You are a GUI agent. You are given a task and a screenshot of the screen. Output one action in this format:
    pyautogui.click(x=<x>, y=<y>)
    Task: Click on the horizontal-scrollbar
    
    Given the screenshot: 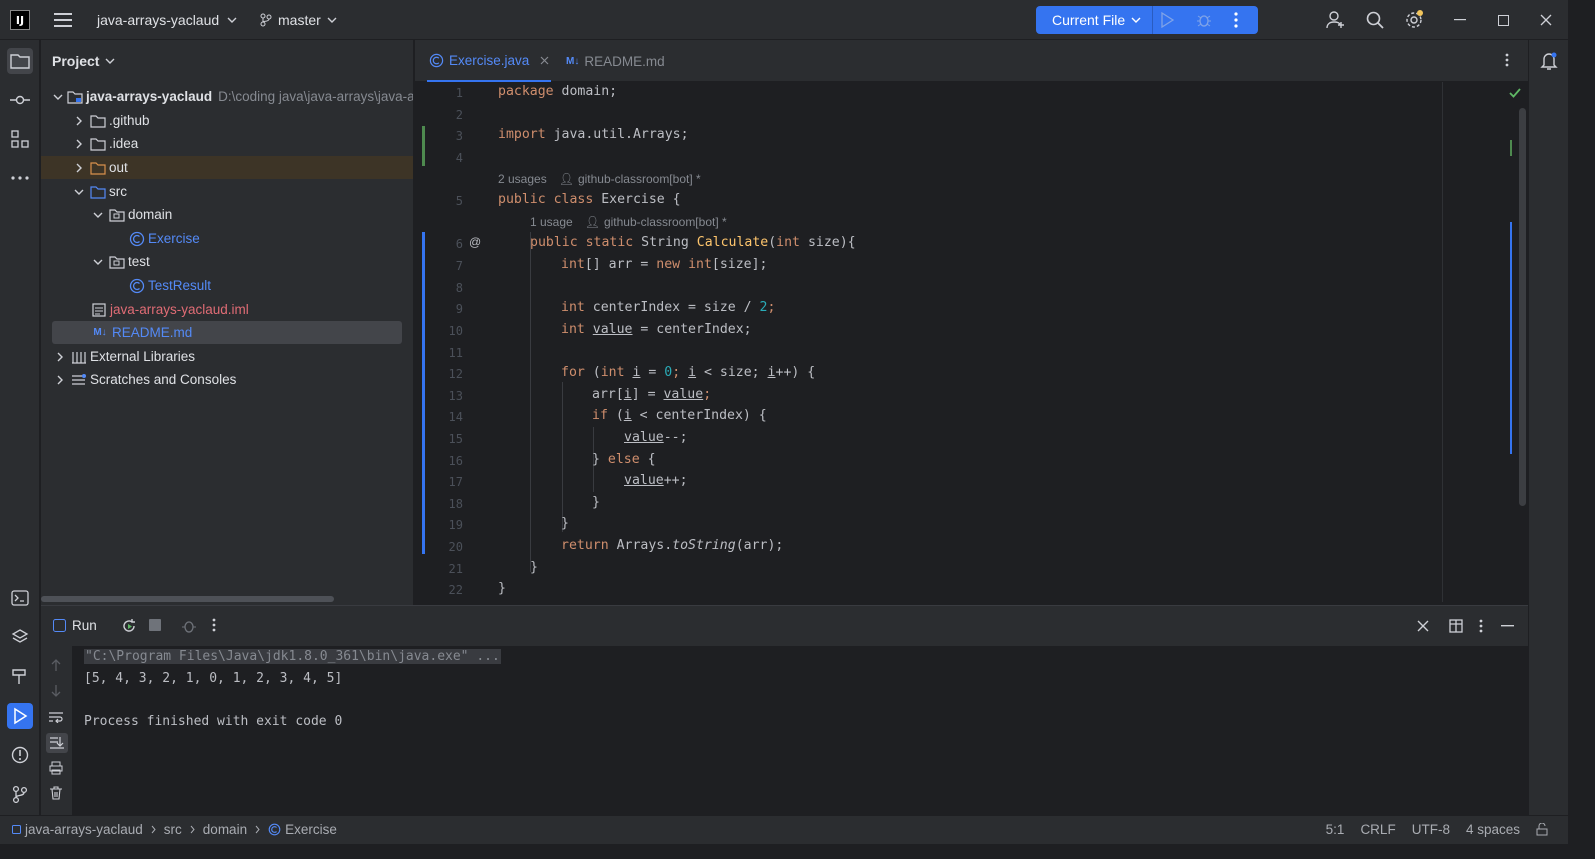 What is the action you would take?
    pyautogui.click(x=187, y=599)
    